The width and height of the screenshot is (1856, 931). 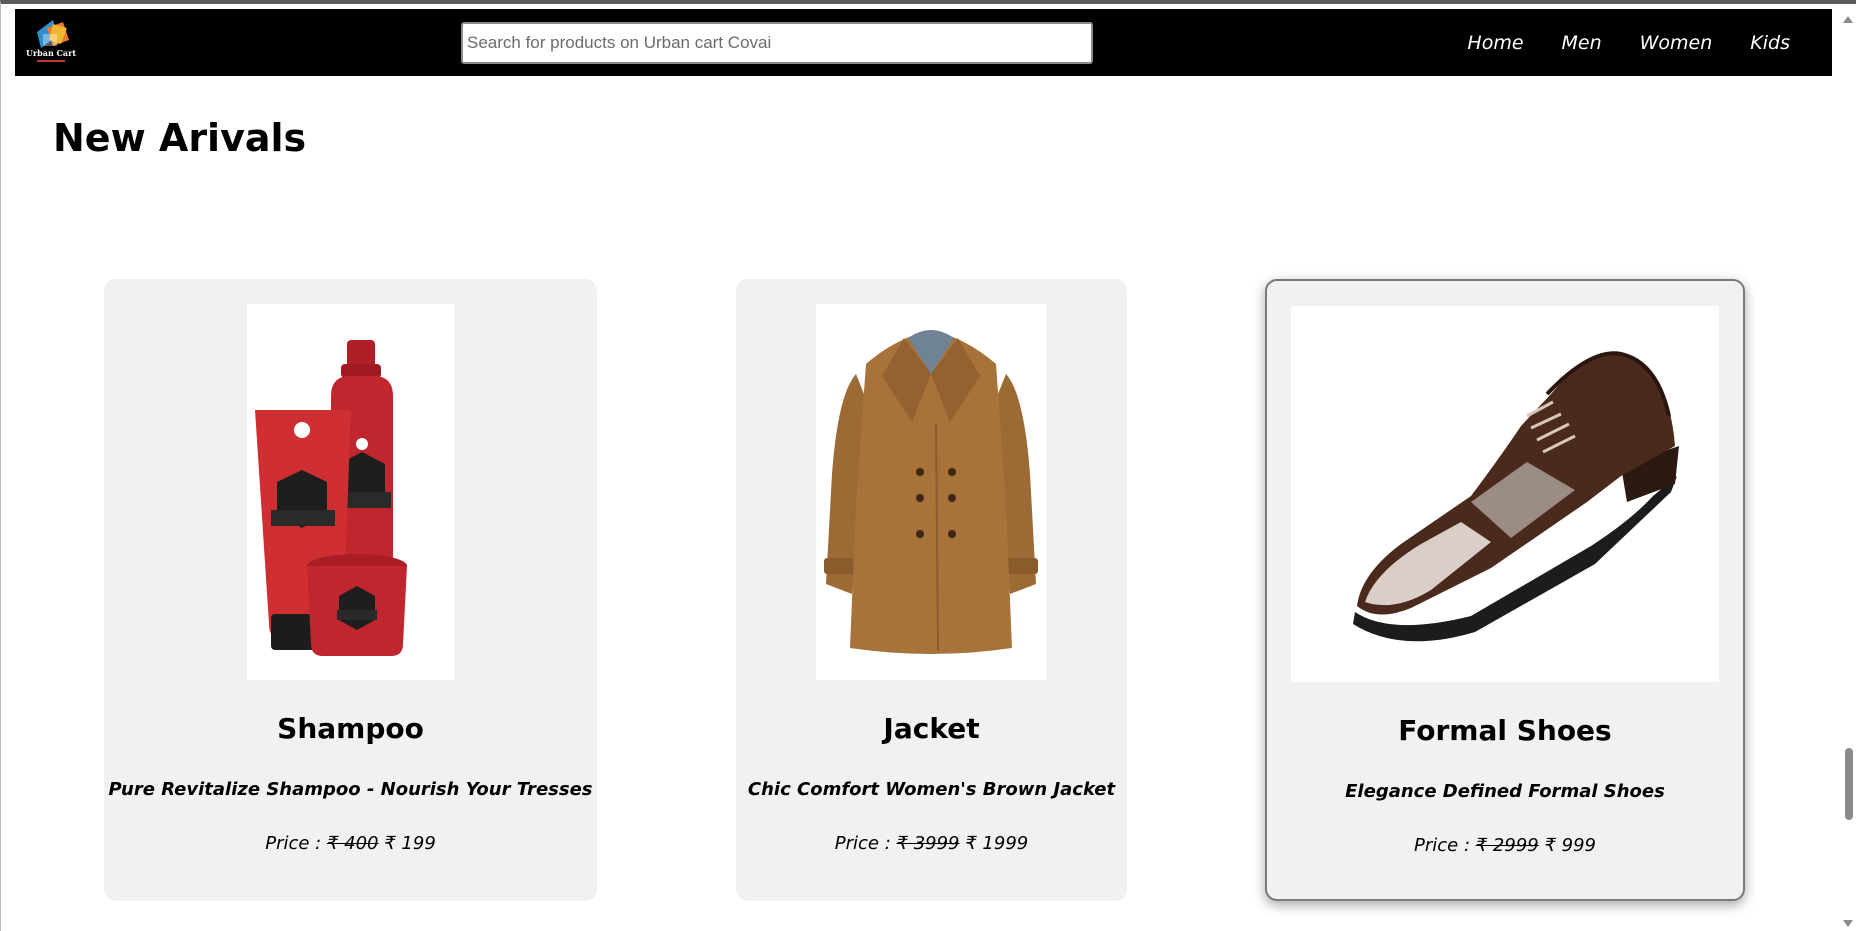 I want to click on nav-link-kids: Kids, so click(x=1770, y=43).